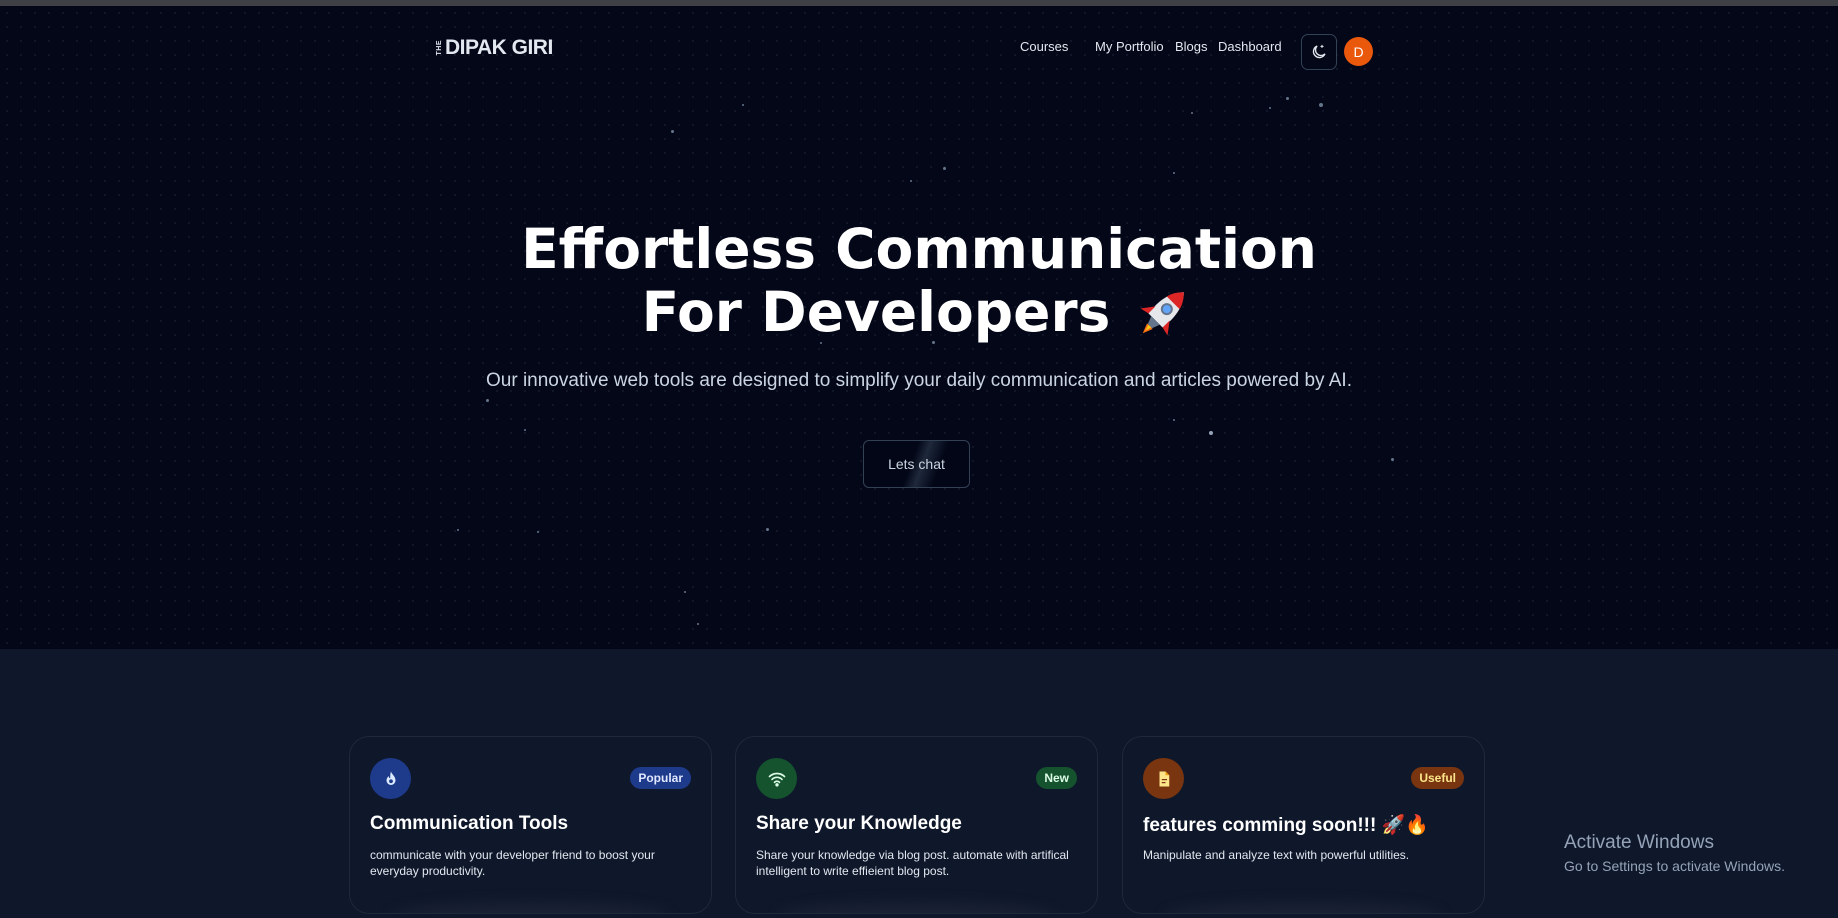  Describe the element at coordinates (1674, 866) in the screenshot. I see `activate-windows-subtitle: Go to Settings to activate Windows.` at that location.